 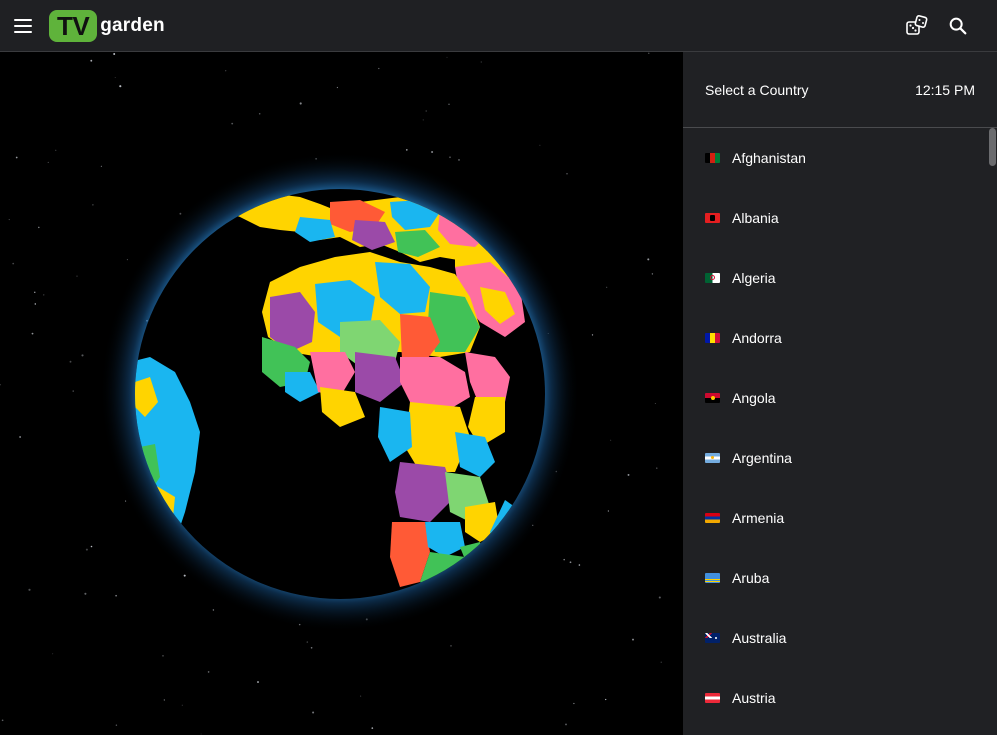 I want to click on logo-garden: garden, so click(x=132, y=25).